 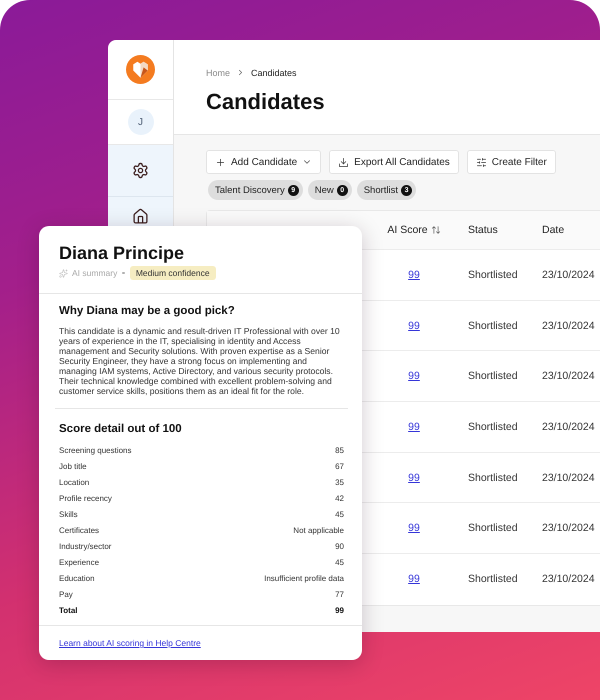 I want to click on score-label: Certificates, so click(x=79, y=530).